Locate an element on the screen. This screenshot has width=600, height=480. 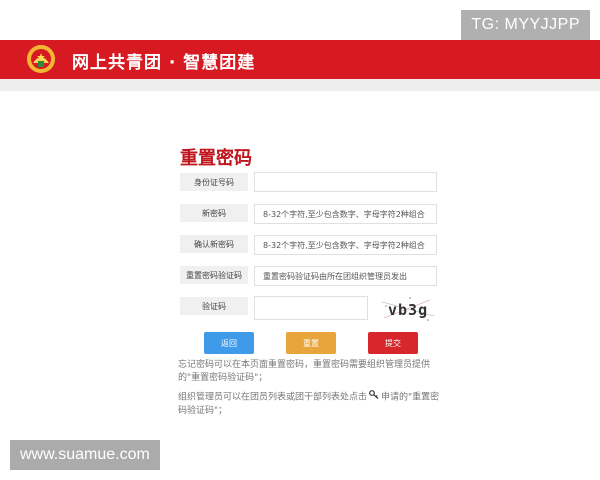
confirm-password-label: 确认新密码 is located at coordinates (214, 244).